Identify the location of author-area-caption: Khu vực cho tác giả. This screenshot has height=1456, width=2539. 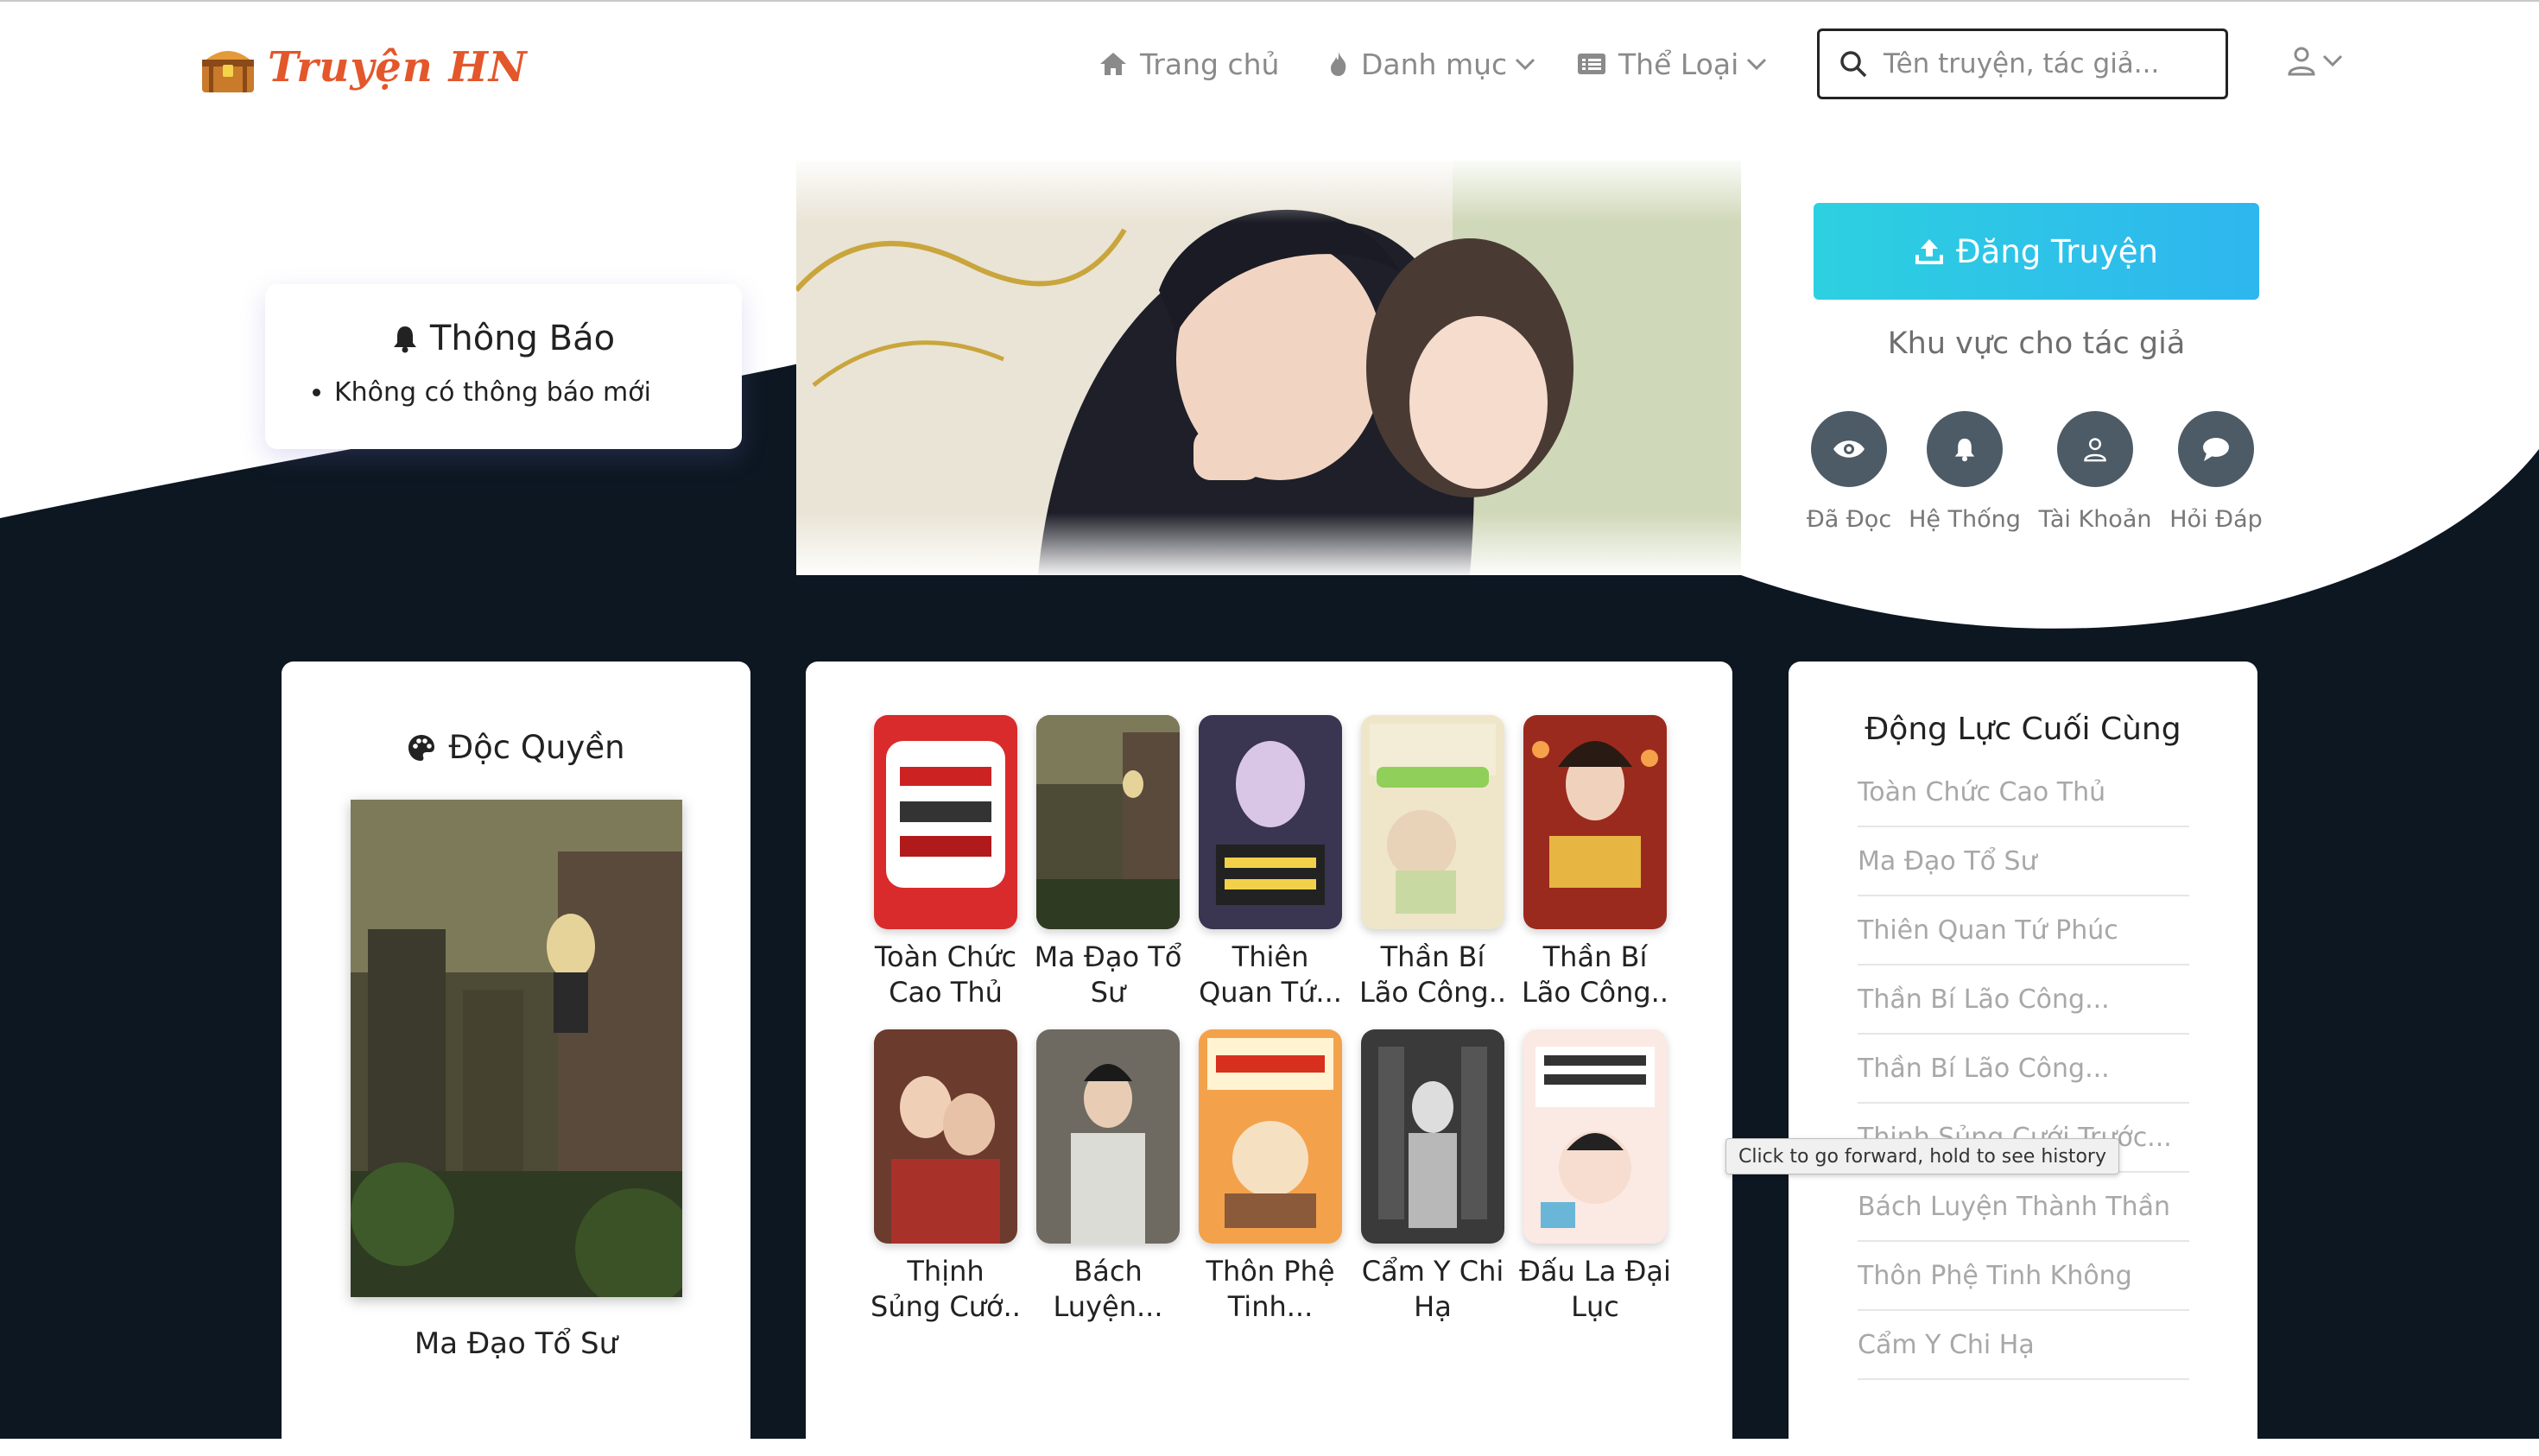
(2036, 344).